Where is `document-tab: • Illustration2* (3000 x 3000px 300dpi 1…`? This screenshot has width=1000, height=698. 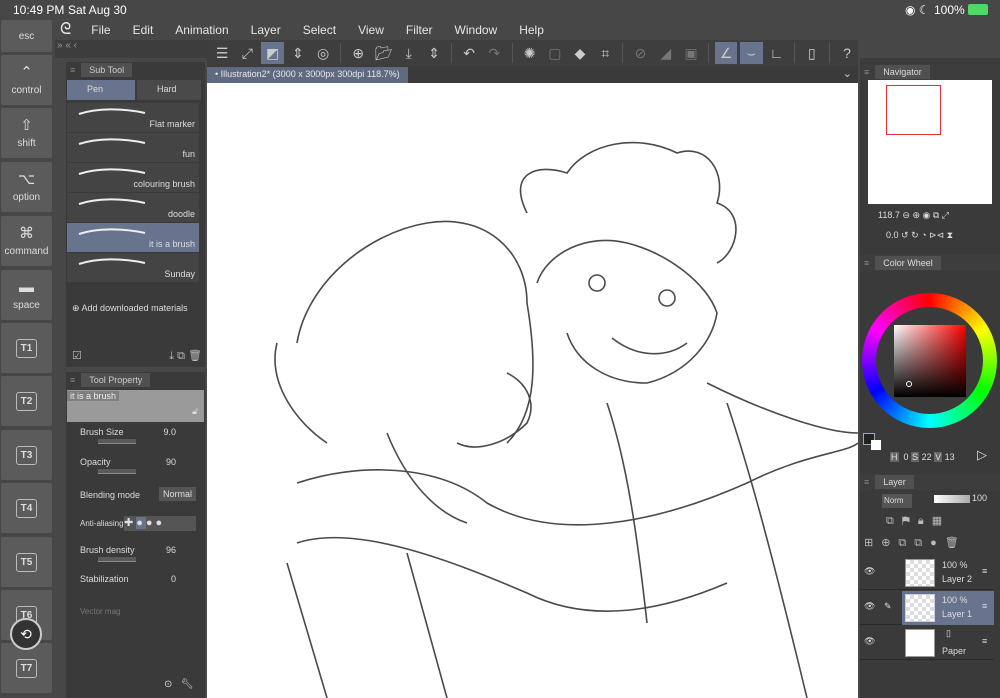
document-tab: • Illustration2* (3000 x 3000px 300dpi 1… is located at coordinates (307, 75).